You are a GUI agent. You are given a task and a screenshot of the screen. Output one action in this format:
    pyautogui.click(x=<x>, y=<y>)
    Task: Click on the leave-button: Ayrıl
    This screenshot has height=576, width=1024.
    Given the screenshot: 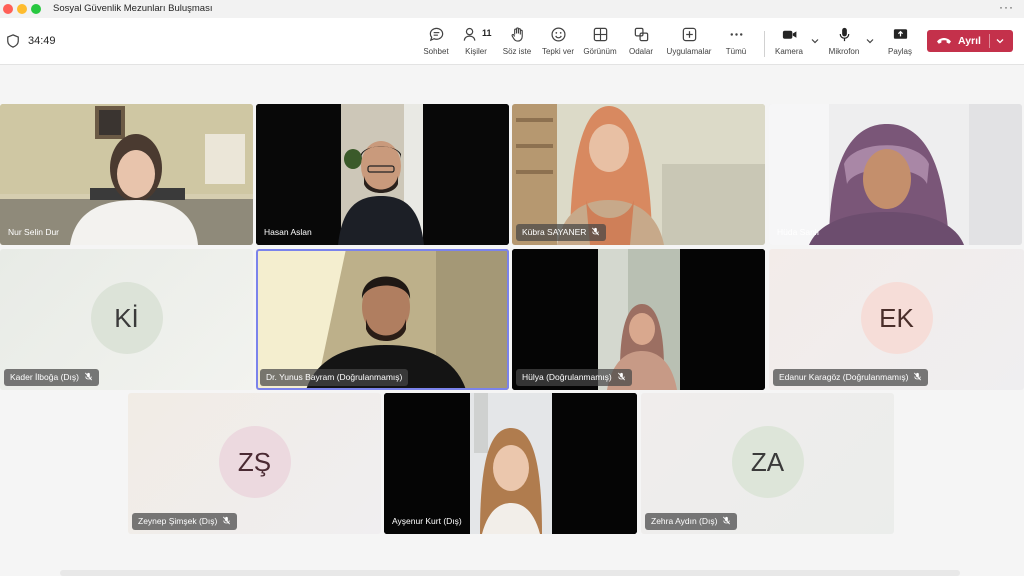 What is the action you would take?
    pyautogui.click(x=970, y=41)
    